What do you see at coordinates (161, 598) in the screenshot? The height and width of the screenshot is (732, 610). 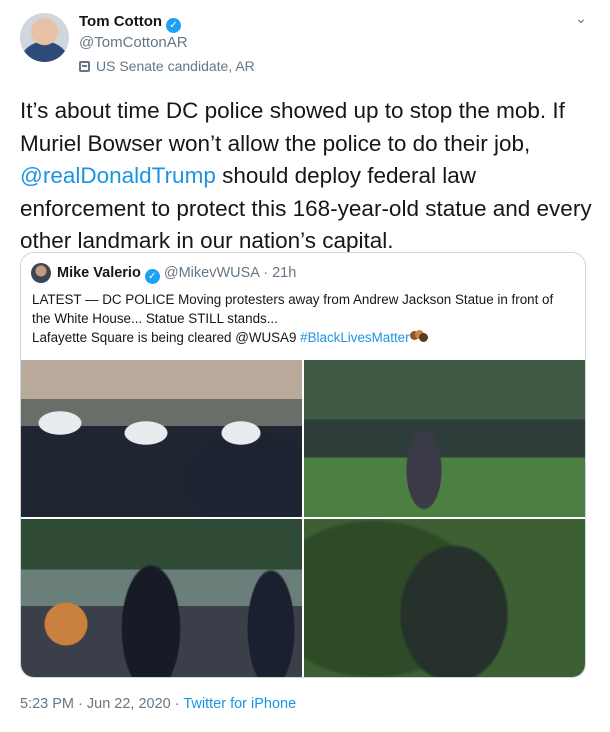 I see `photo-officer-fence` at bounding box center [161, 598].